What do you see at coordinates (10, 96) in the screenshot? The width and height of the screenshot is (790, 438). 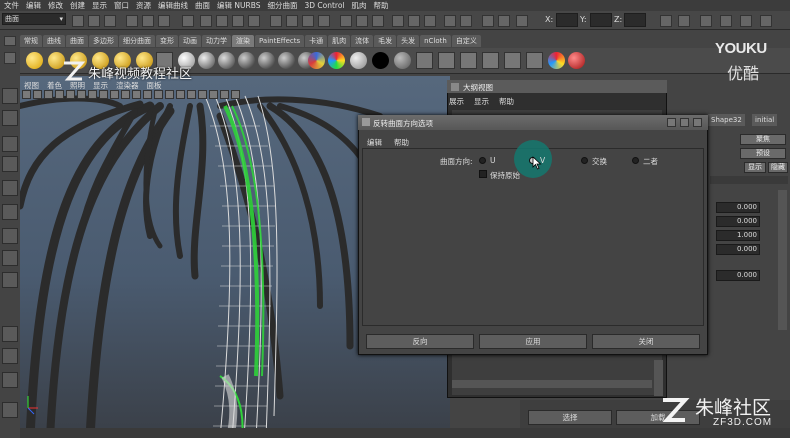 I see `select-tool-icon` at bounding box center [10, 96].